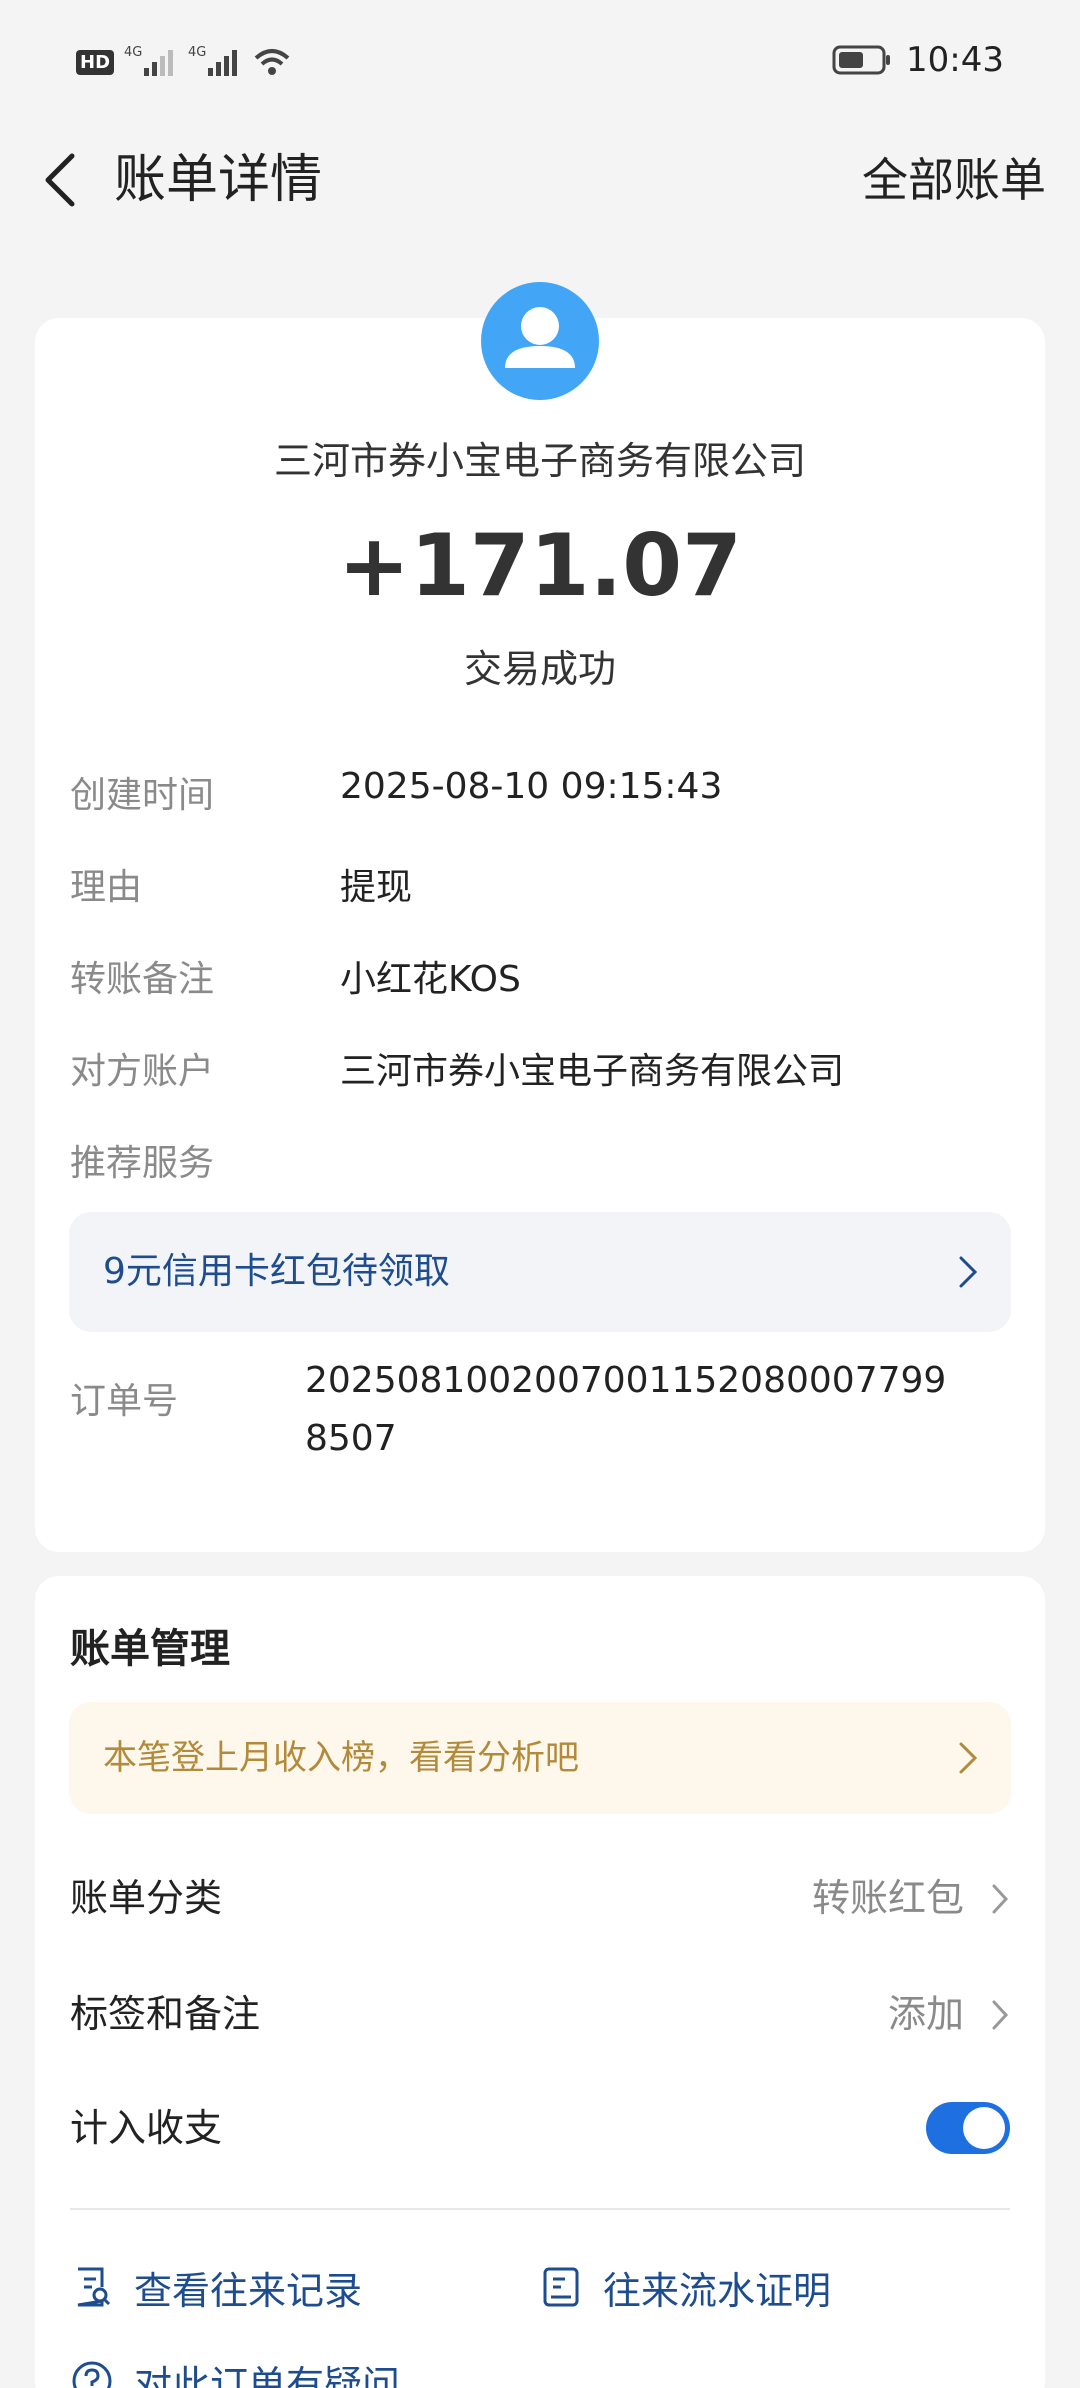 This screenshot has height=2388, width=1080. Describe the element at coordinates (272, 62) in the screenshot. I see `wifi-icon` at that location.